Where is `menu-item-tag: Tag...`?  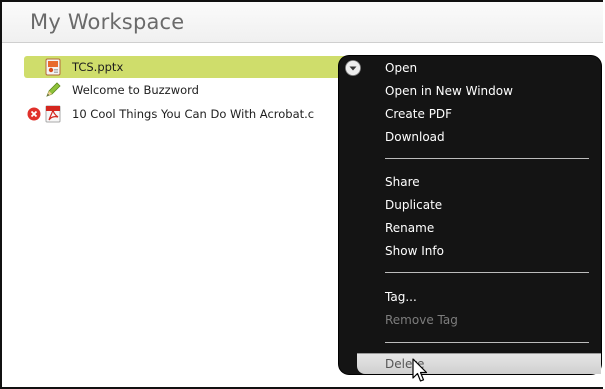
menu-item-tag: Tag... is located at coordinates (401, 297).